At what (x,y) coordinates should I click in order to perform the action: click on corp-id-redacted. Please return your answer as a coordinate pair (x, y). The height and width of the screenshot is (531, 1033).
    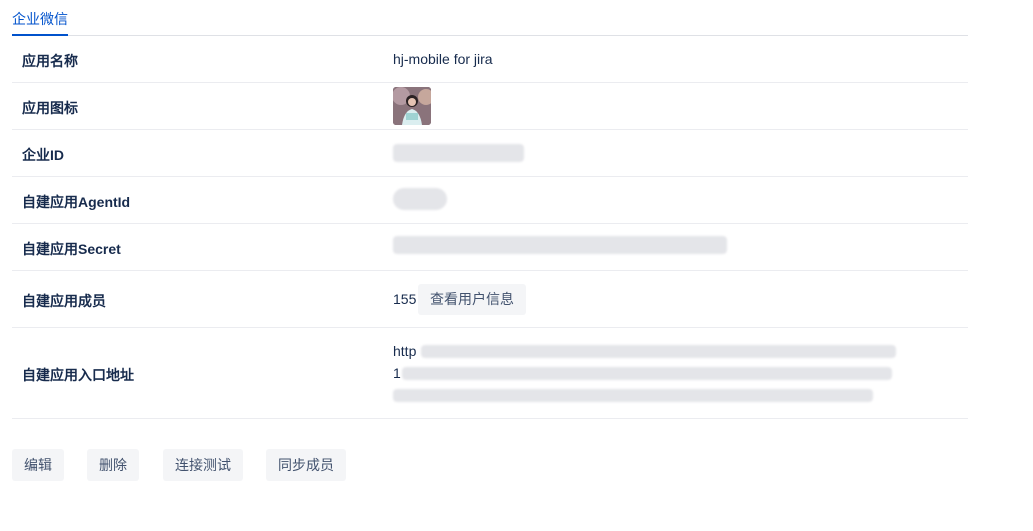
    Looking at the image, I should click on (458, 153).